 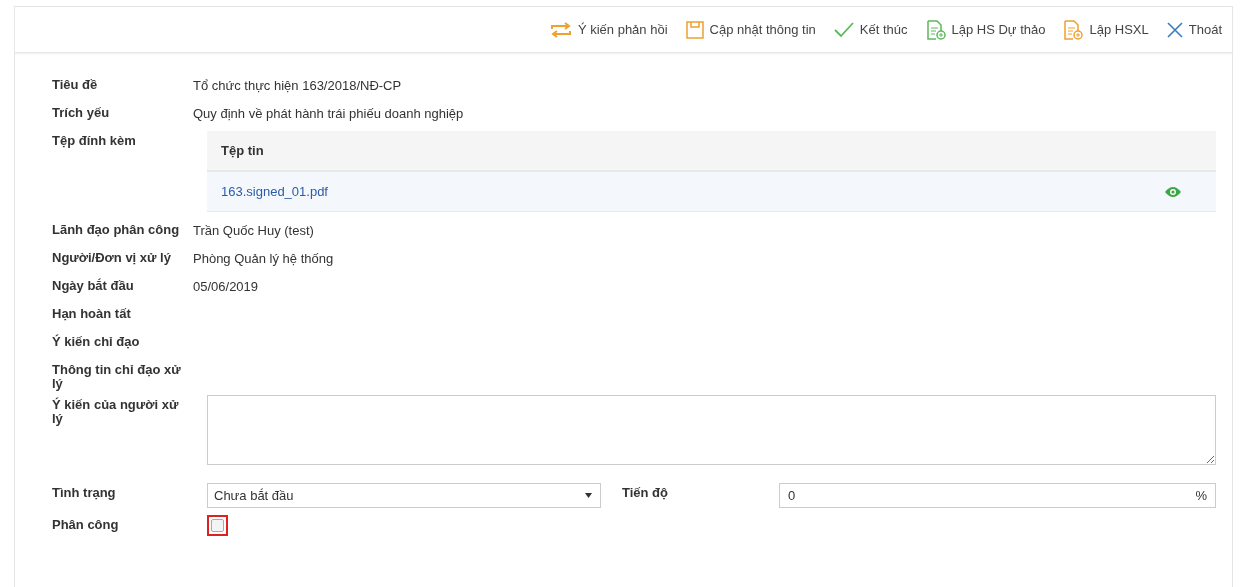 I want to click on field-label: Tiến độ, so click(x=645, y=492).